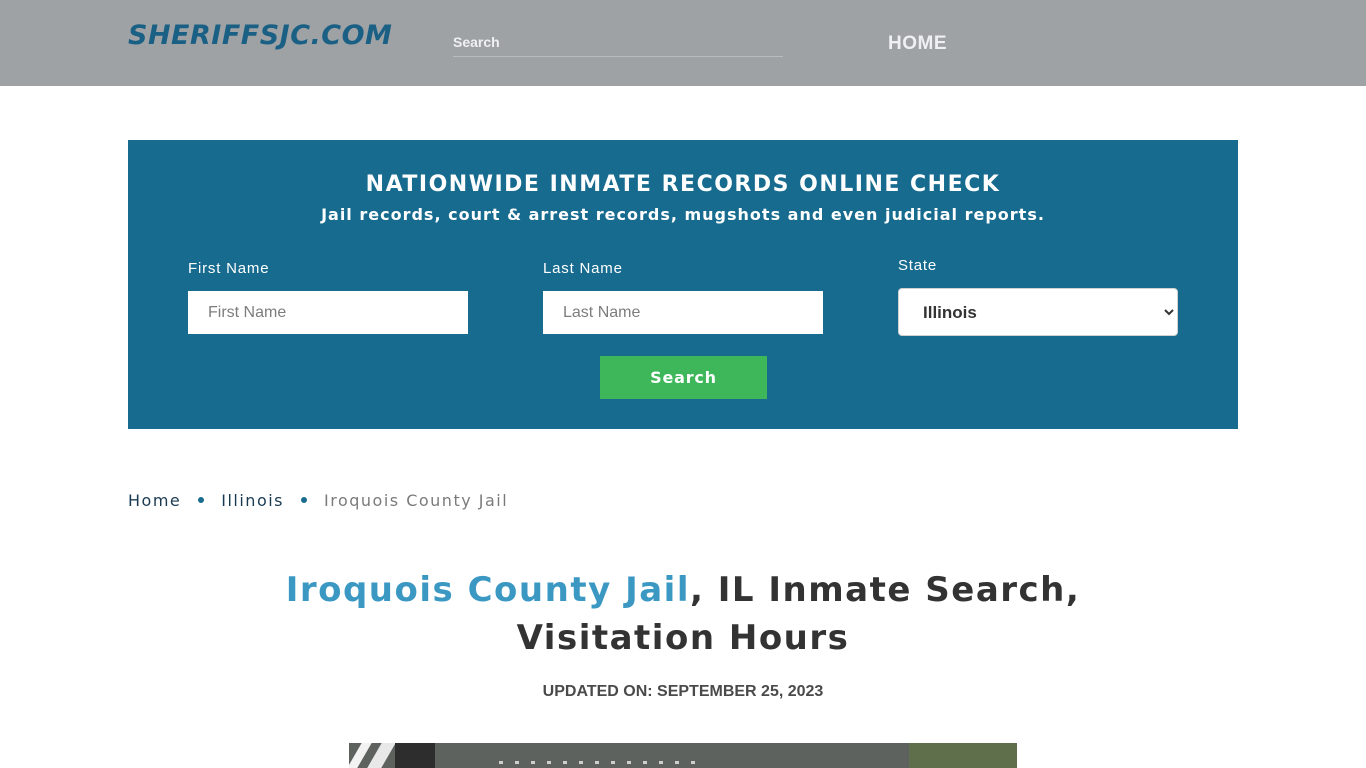 The image size is (1366, 768). Describe the element at coordinates (416, 500) in the screenshot. I see `breadcrumb-current: Iroquois County Jail` at that location.